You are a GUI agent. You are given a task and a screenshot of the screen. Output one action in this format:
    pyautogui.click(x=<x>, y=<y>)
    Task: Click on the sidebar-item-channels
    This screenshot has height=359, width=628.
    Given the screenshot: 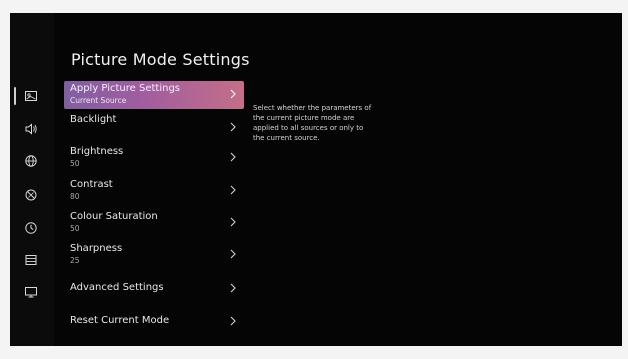 What is the action you would take?
    pyautogui.click(x=31, y=260)
    